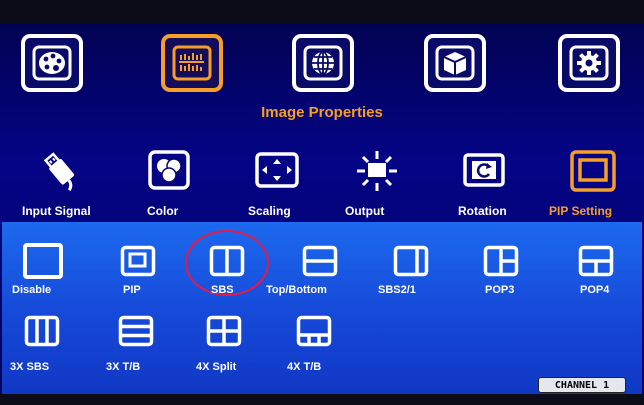 The height and width of the screenshot is (405, 644). I want to click on pip-layout-icon, so click(138, 261).